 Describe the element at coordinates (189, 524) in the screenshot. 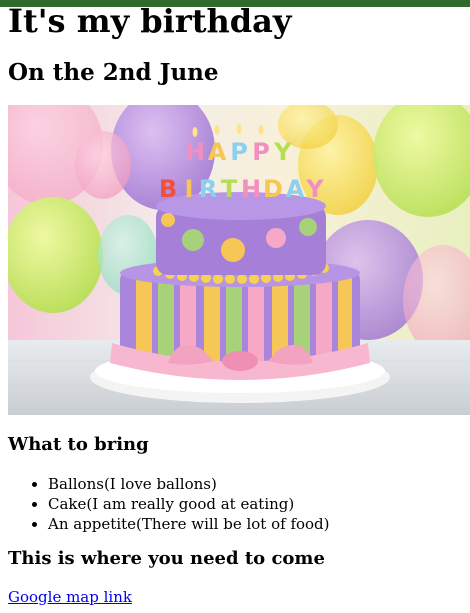

I see `list-item: An appetite(There will be lot of food)` at that location.